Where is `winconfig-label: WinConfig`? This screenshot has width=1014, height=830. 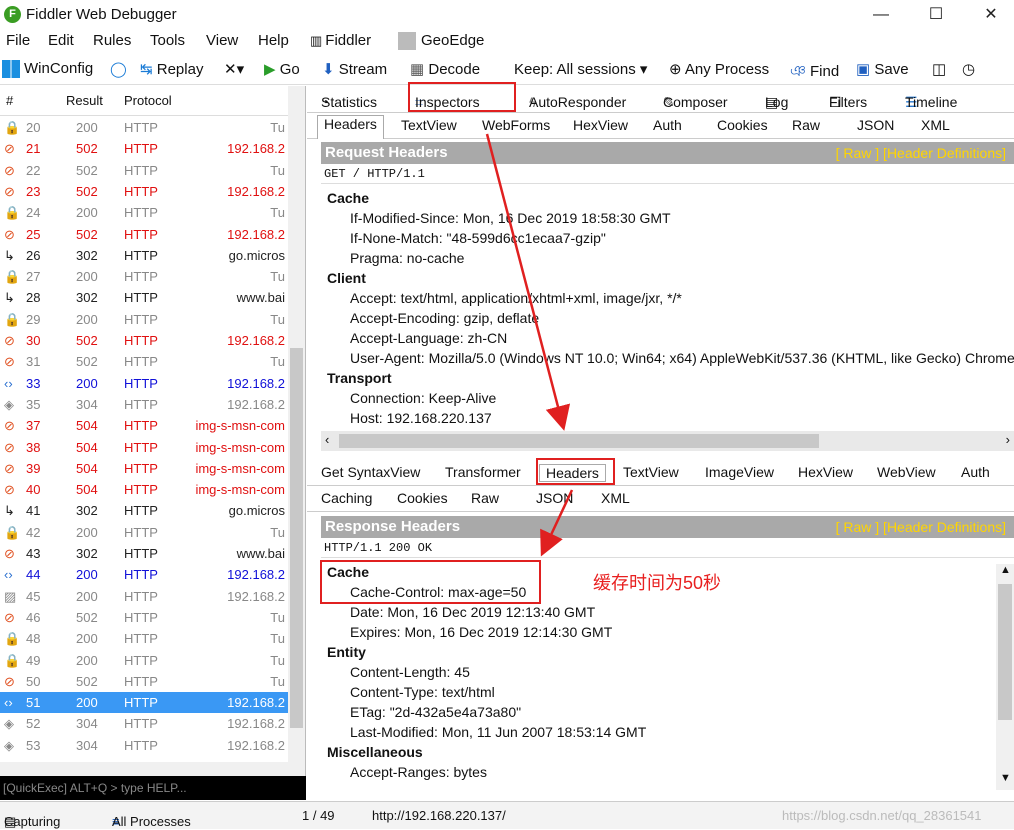 winconfig-label: WinConfig is located at coordinates (59, 68).